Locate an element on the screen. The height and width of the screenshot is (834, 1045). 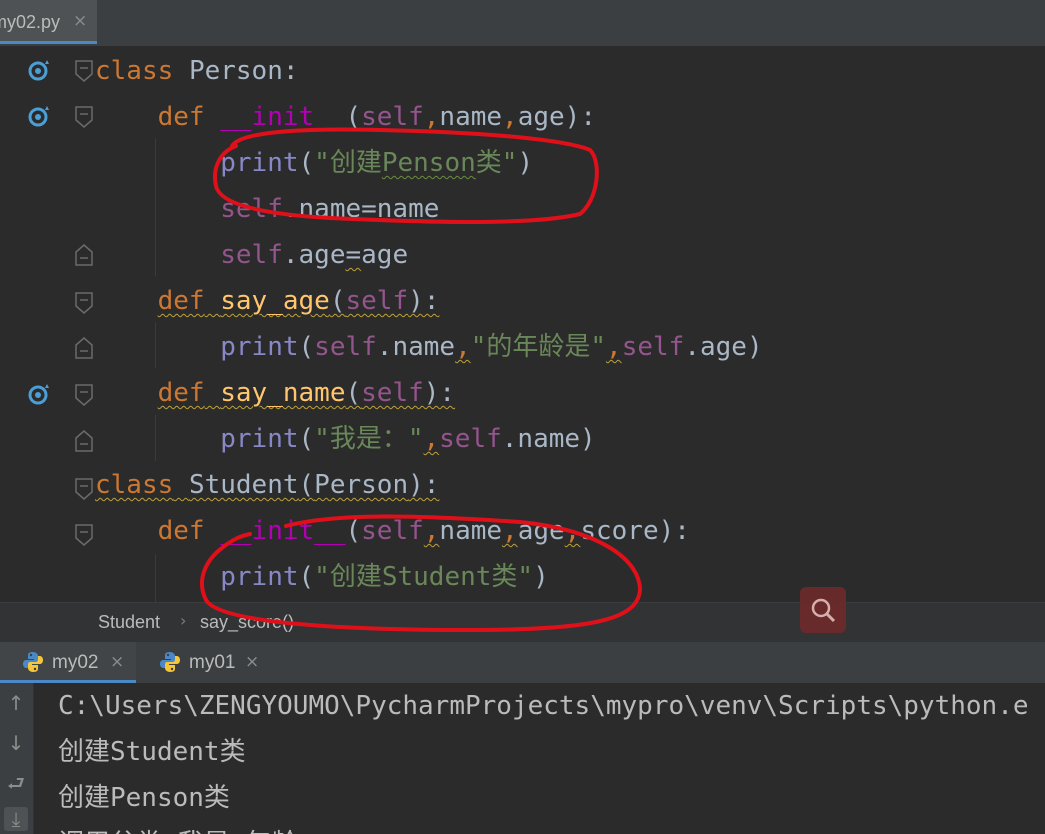
keyword: class is located at coordinates (134, 485).